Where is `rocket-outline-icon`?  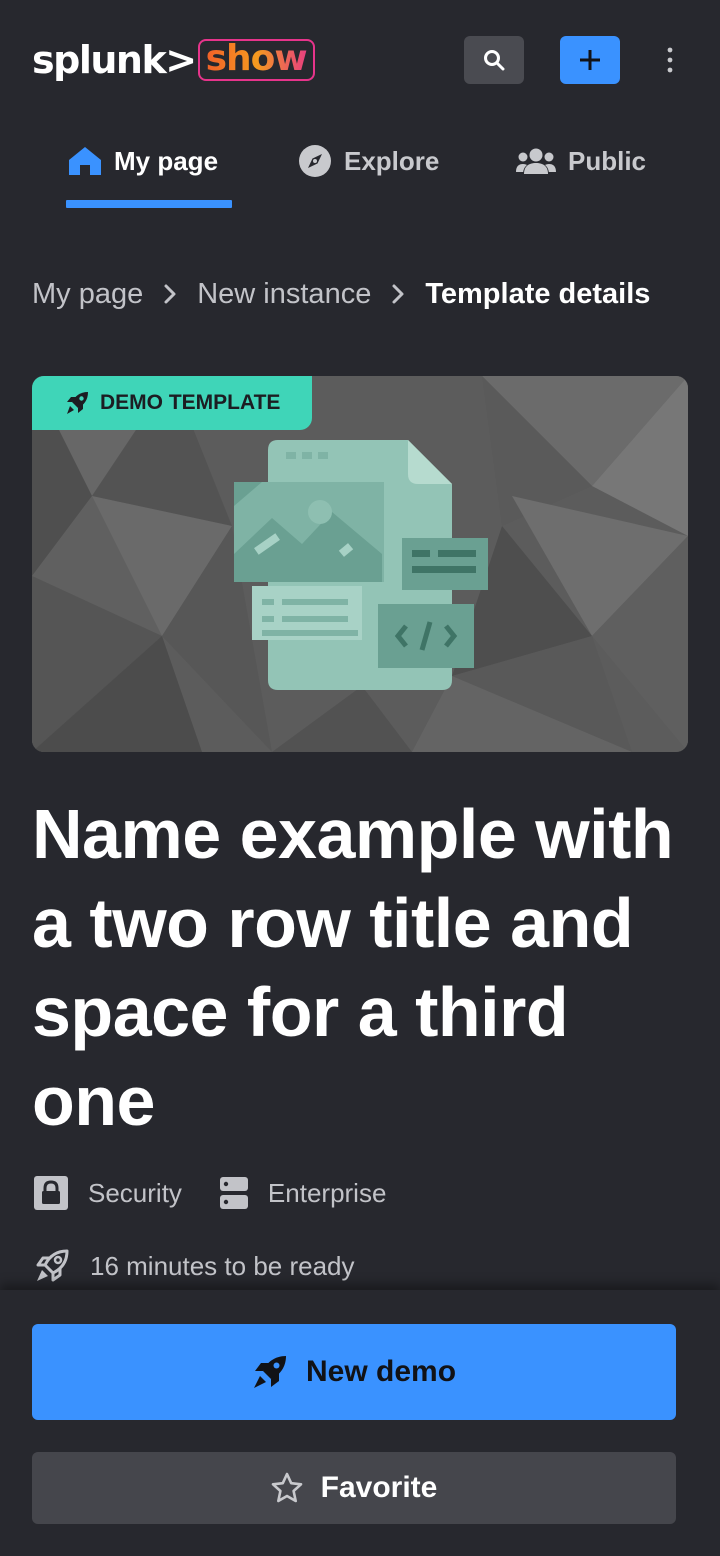 rocket-outline-icon is located at coordinates (52, 1265).